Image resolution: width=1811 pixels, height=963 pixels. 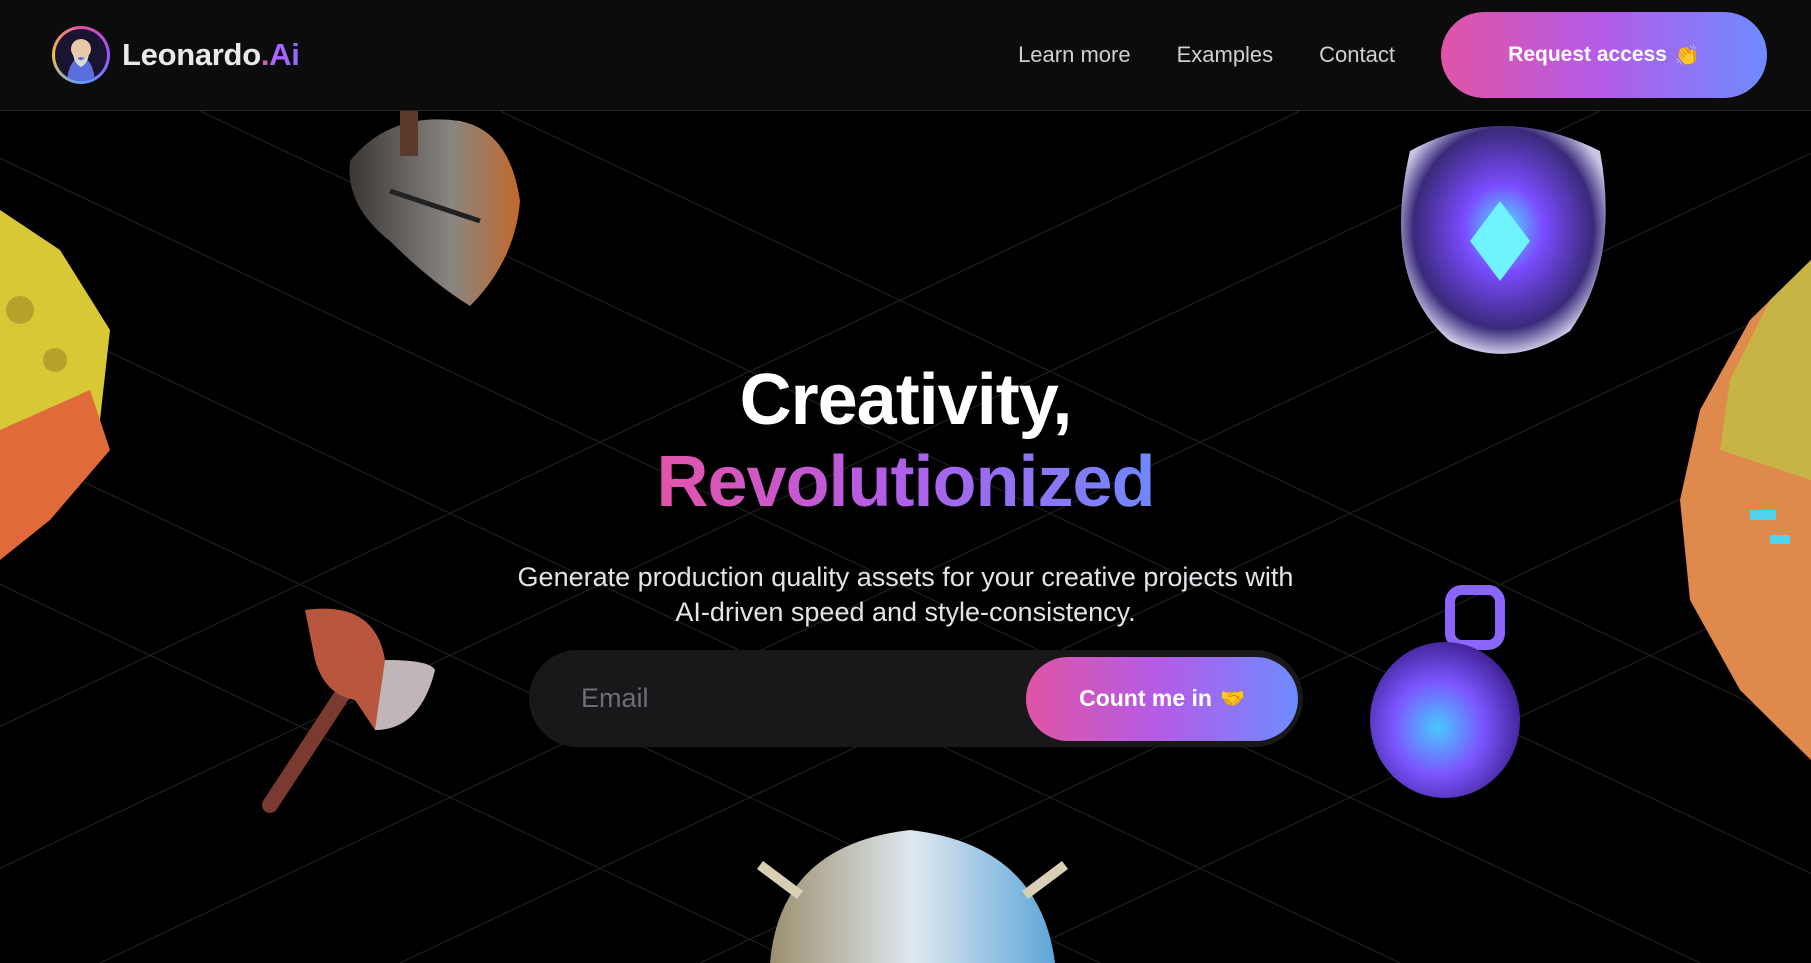 I want to click on brand-name: Leonardo.Ai, so click(x=211, y=55).